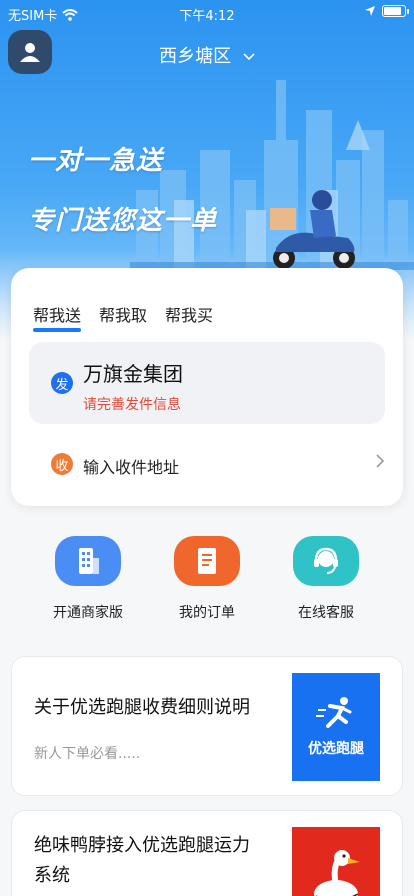 The width and height of the screenshot is (414, 896). Describe the element at coordinates (337, 873) in the screenshot. I see `duck-logo-icon` at that location.